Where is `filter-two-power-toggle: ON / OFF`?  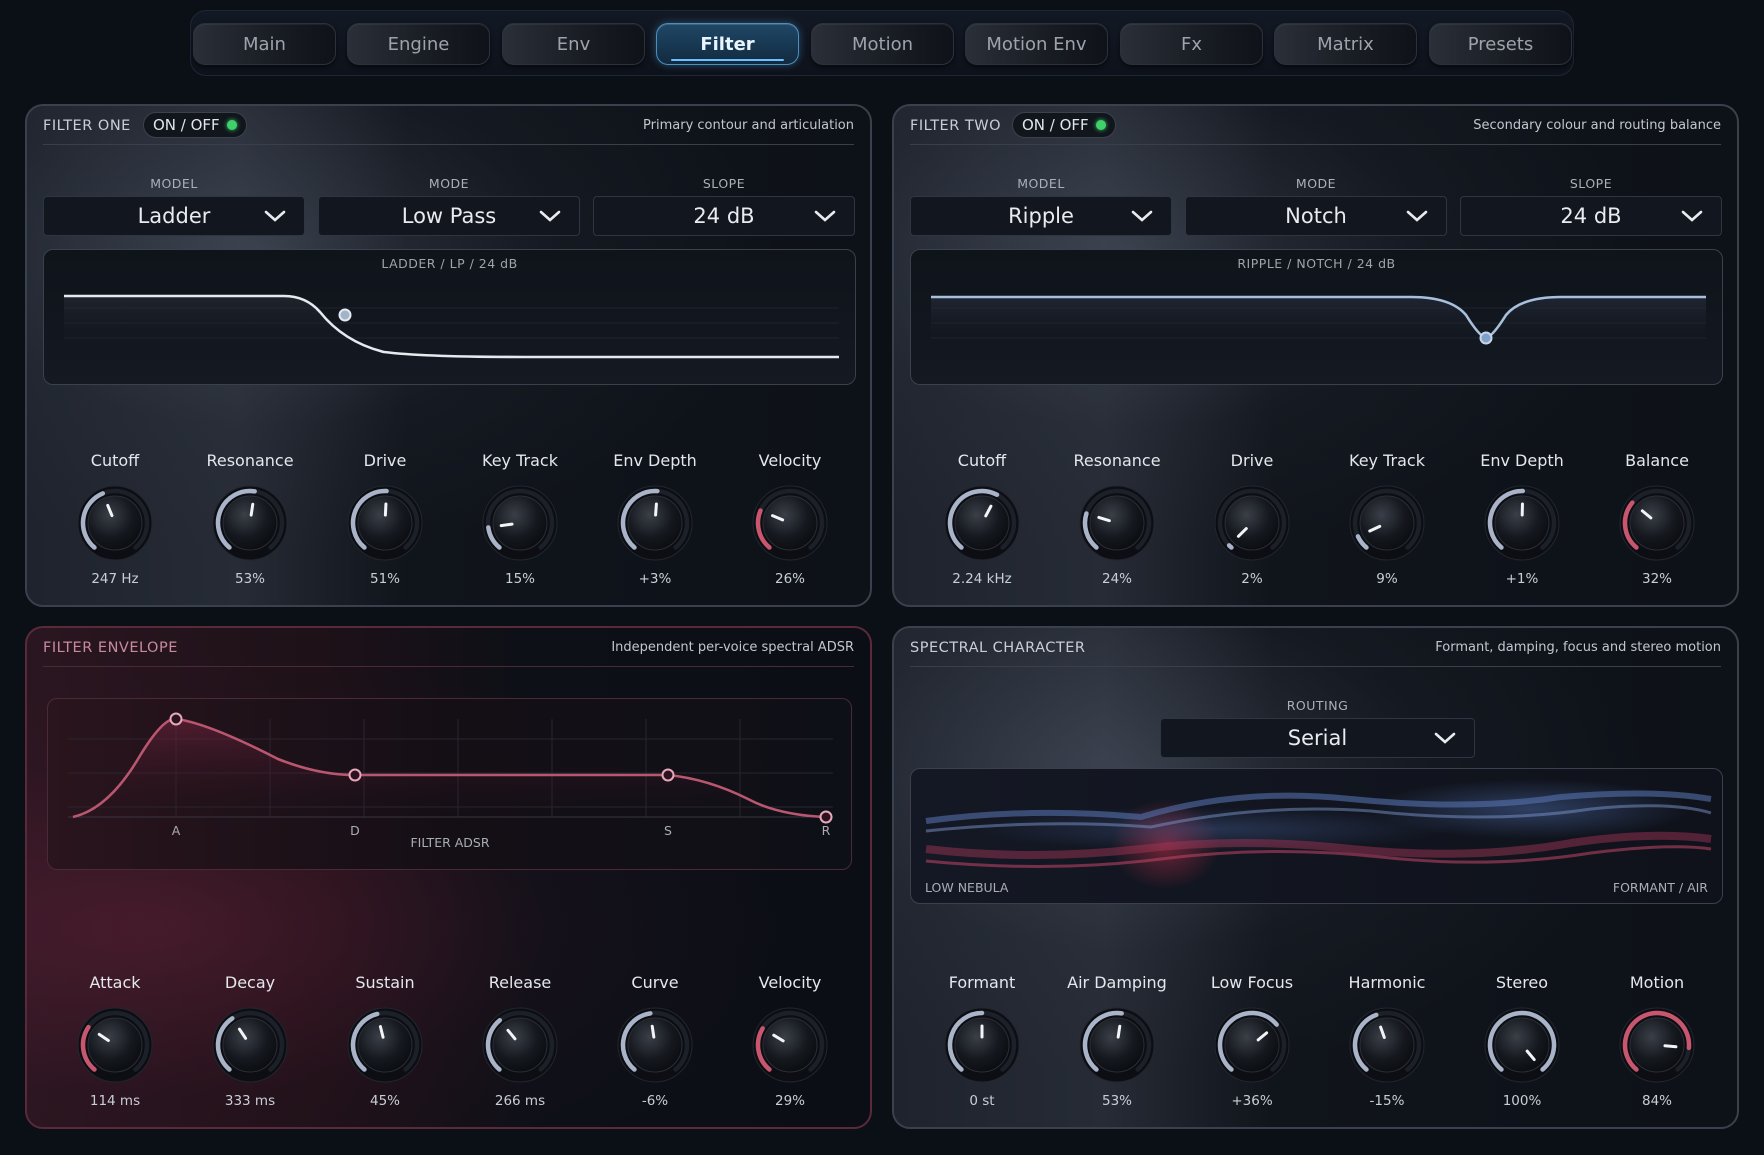 filter-two-power-toggle: ON / OFF is located at coordinates (1064, 125).